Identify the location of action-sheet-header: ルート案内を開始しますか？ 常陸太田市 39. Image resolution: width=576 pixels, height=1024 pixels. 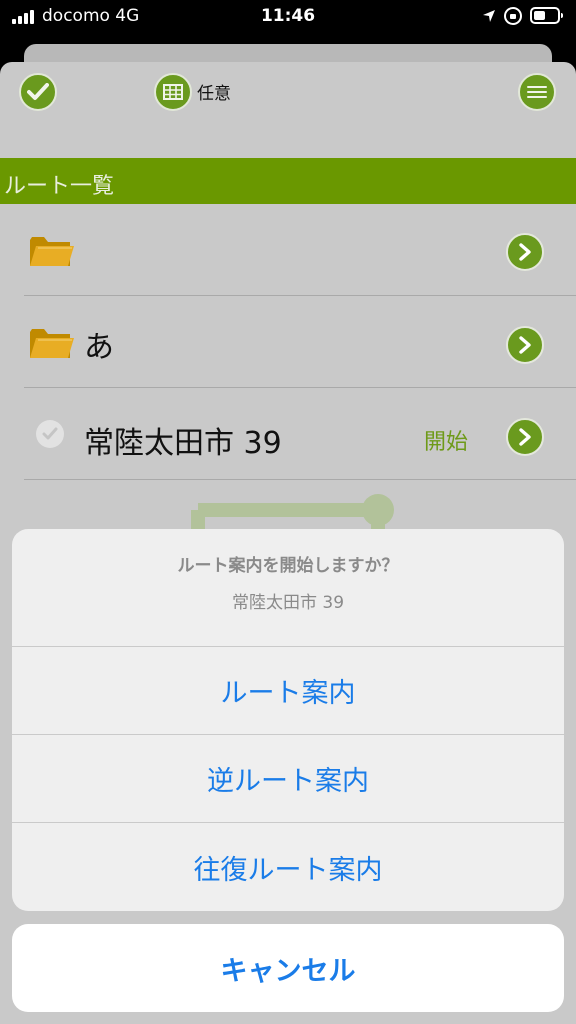
(288, 588).